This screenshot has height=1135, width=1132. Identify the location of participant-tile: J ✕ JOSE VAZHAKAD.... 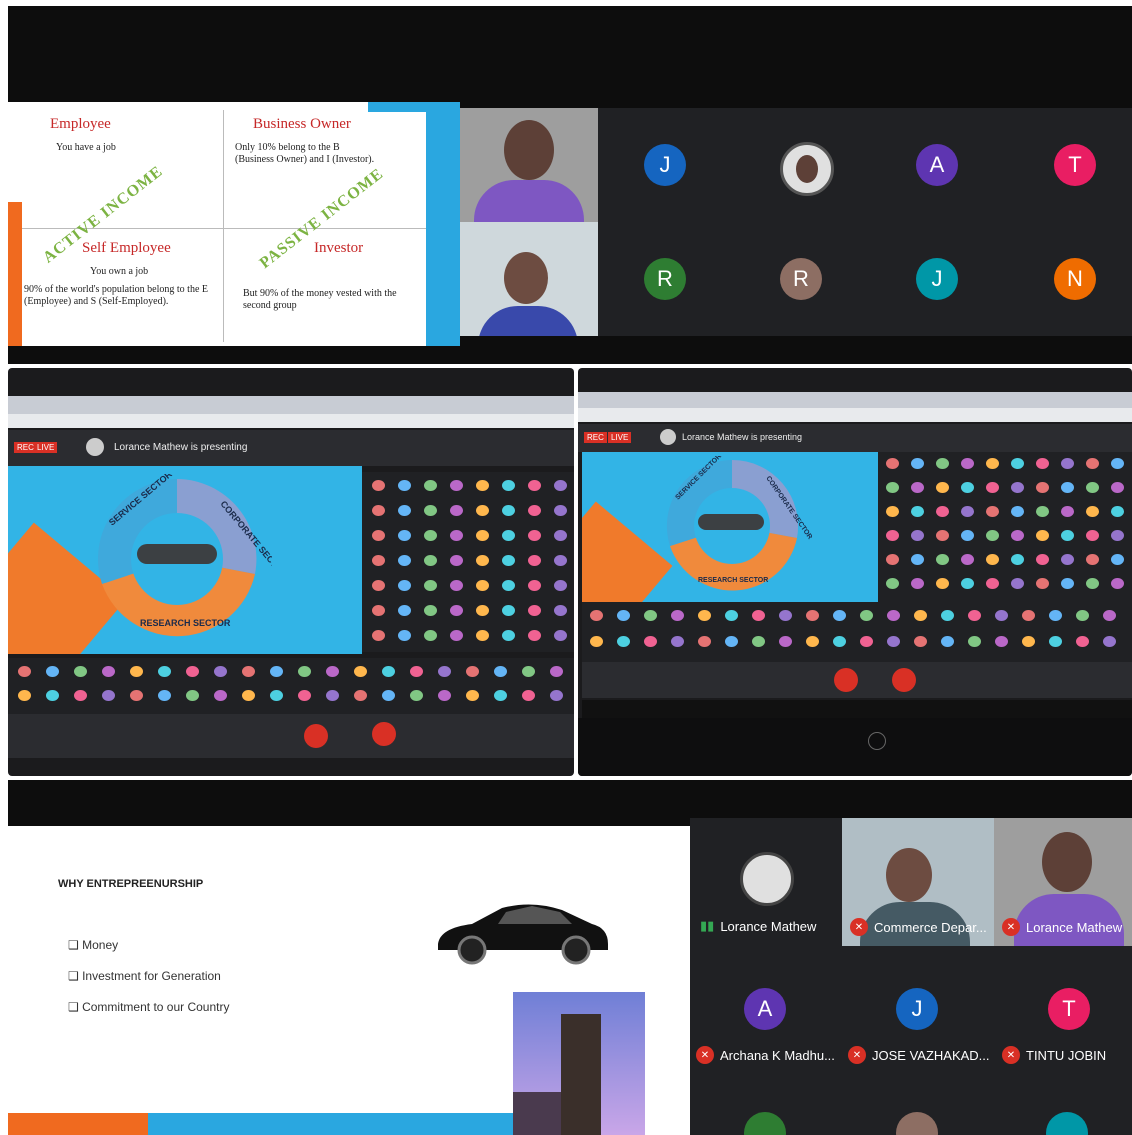
(918, 1018).